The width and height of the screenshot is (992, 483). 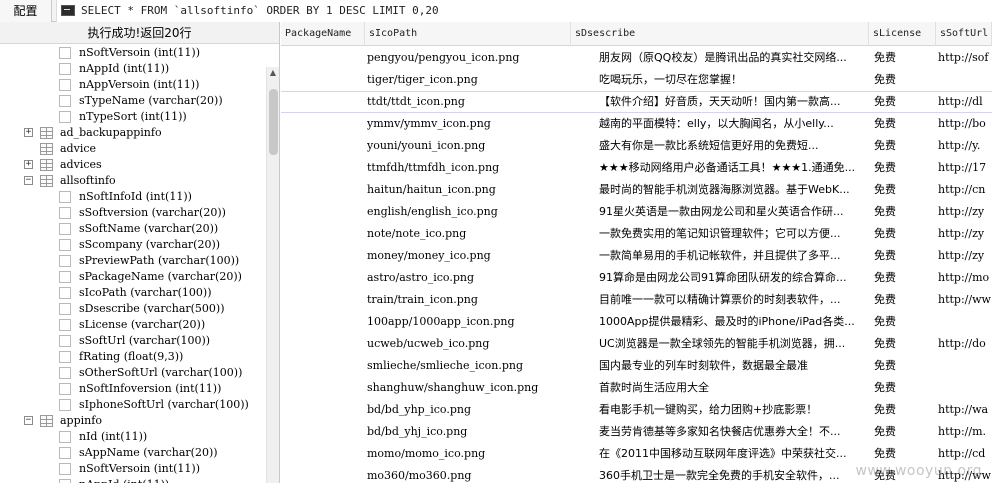 I want to click on tree-column-item: sOtherSoftUrl (varchar(100)), so click(x=133, y=373).